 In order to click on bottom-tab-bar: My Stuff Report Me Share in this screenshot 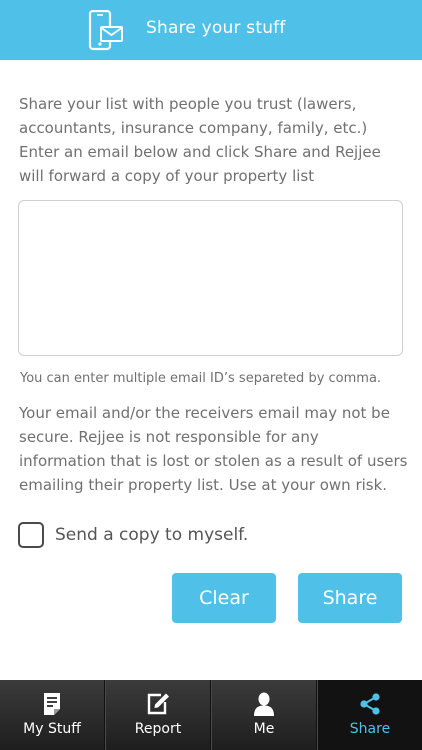, I will do `click(211, 715)`.